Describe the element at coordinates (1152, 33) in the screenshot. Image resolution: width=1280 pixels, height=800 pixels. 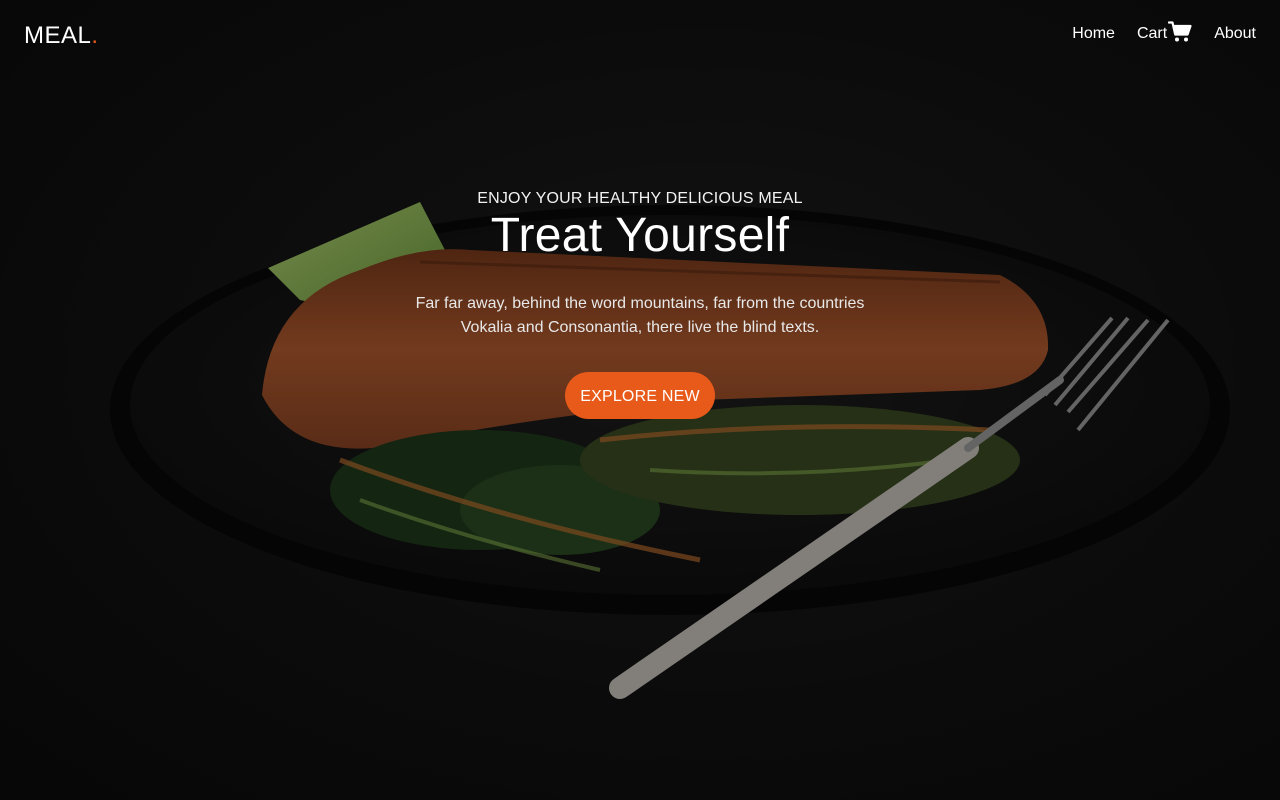
I see `nav-link-cart-label: Cart` at that location.